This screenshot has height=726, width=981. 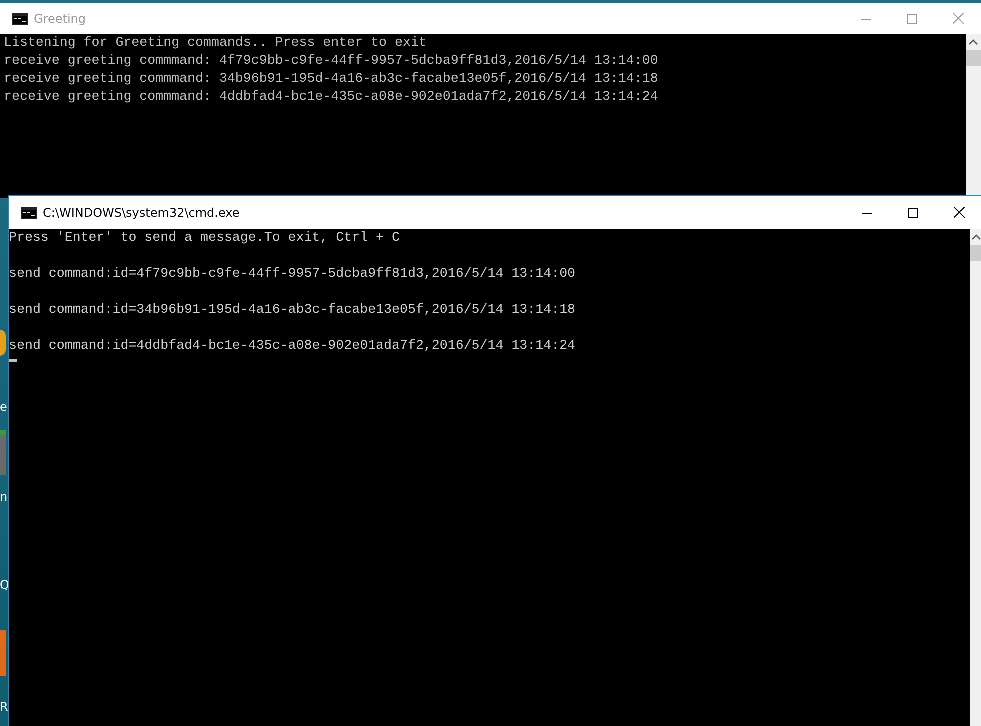 What do you see at coordinates (4, 407) in the screenshot?
I see `desktop-icon-label: e` at bounding box center [4, 407].